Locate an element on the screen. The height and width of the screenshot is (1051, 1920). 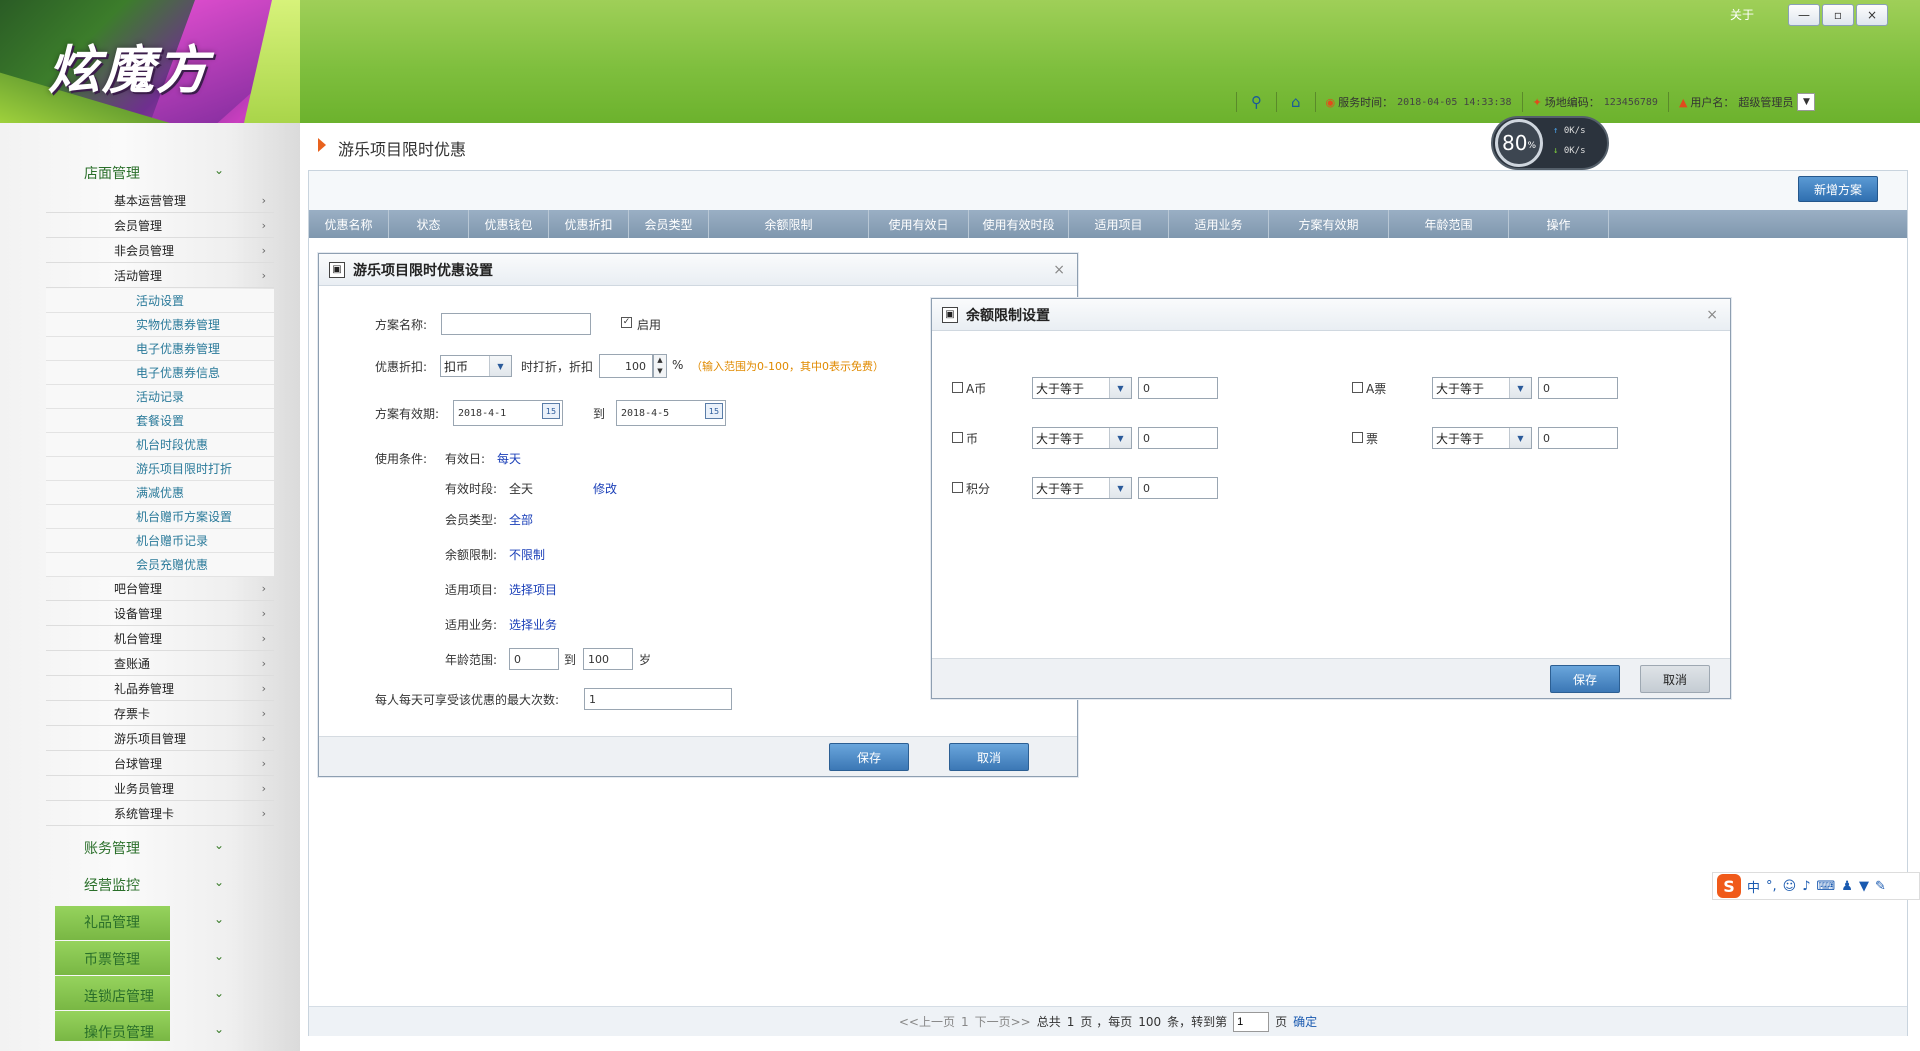
a-ticket-op-select: 大于等于 ▼ is located at coordinates (1482, 388).